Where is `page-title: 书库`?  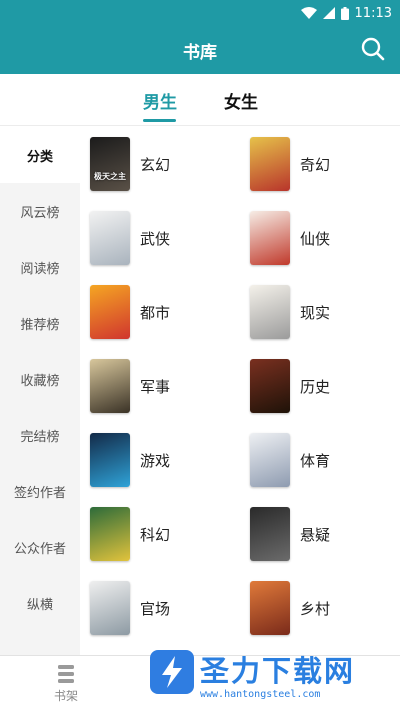 page-title: 书库 is located at coordinates (200, 53).